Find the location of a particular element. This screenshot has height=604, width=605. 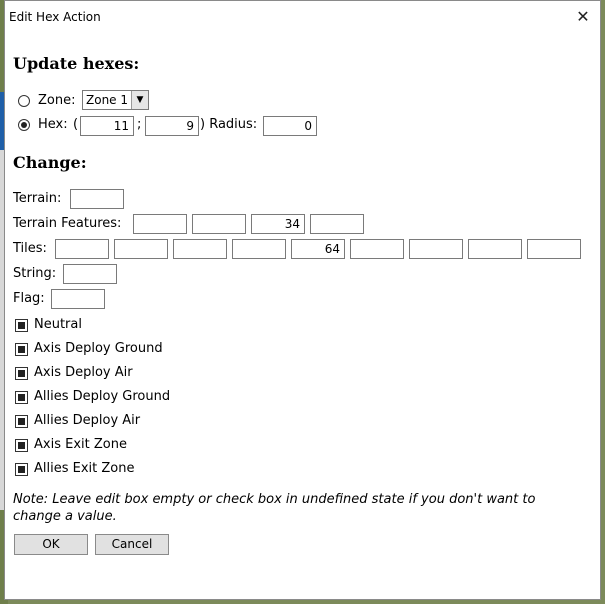

allies-deploy-air-checkbox is located at coordinates (21, 421).